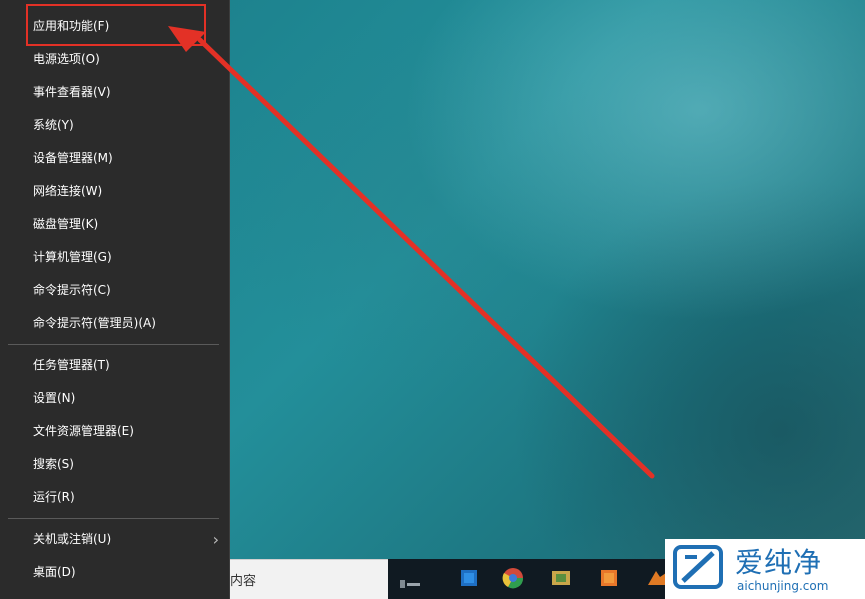 The height and width of the screenshot is (599, 865). I want to click on menu-item-file-explorer: 文件资源管理器(E), so click(114, 431).